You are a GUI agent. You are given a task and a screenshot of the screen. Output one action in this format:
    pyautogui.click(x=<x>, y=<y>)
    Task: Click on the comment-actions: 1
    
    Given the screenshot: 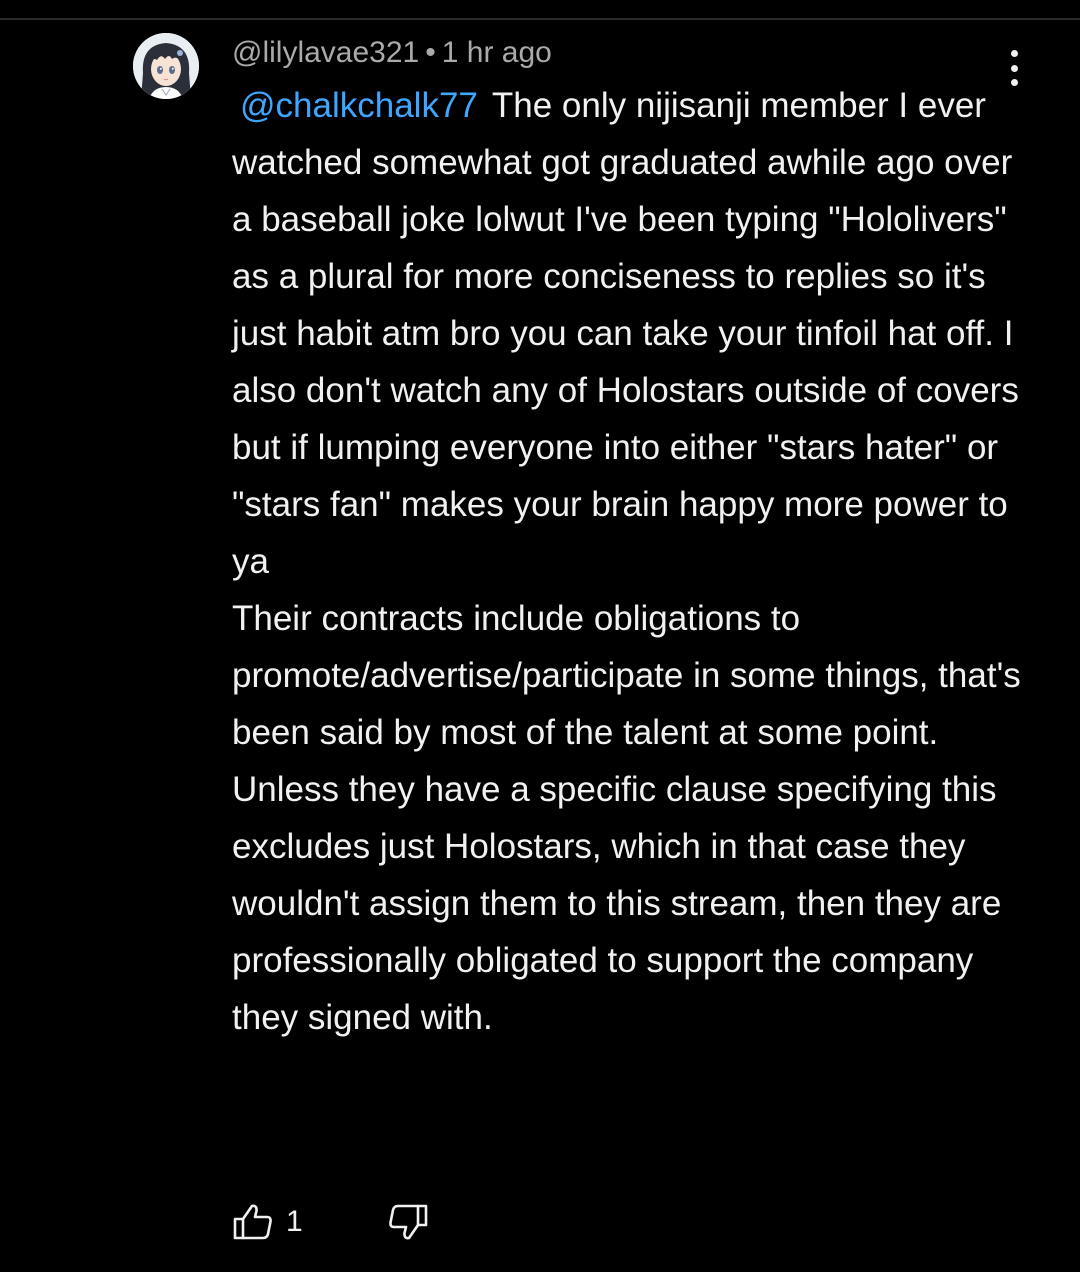 What is the action you would take?
    pyautogui.click(x=330, y=1222)
    